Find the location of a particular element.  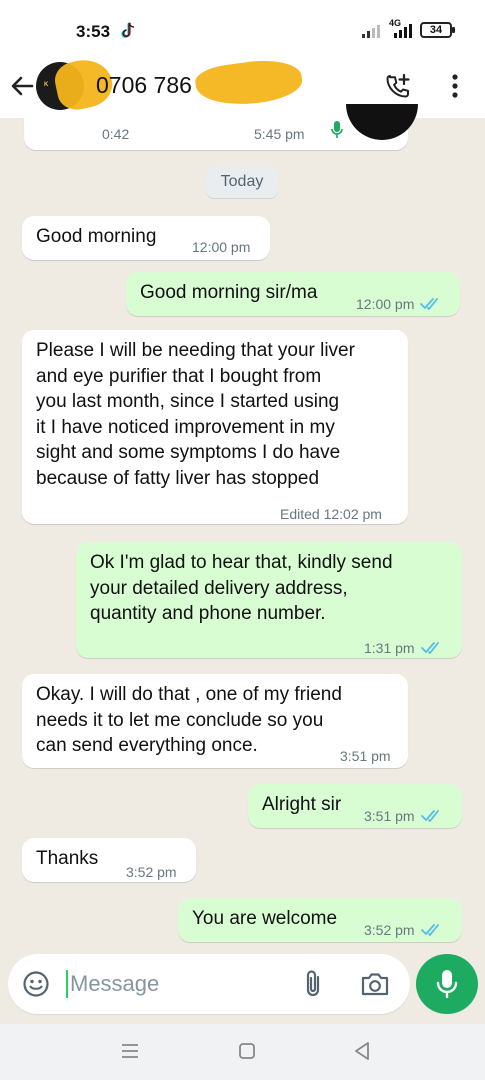

contact-name: 0706 786 is located at coordinates (144, 85).